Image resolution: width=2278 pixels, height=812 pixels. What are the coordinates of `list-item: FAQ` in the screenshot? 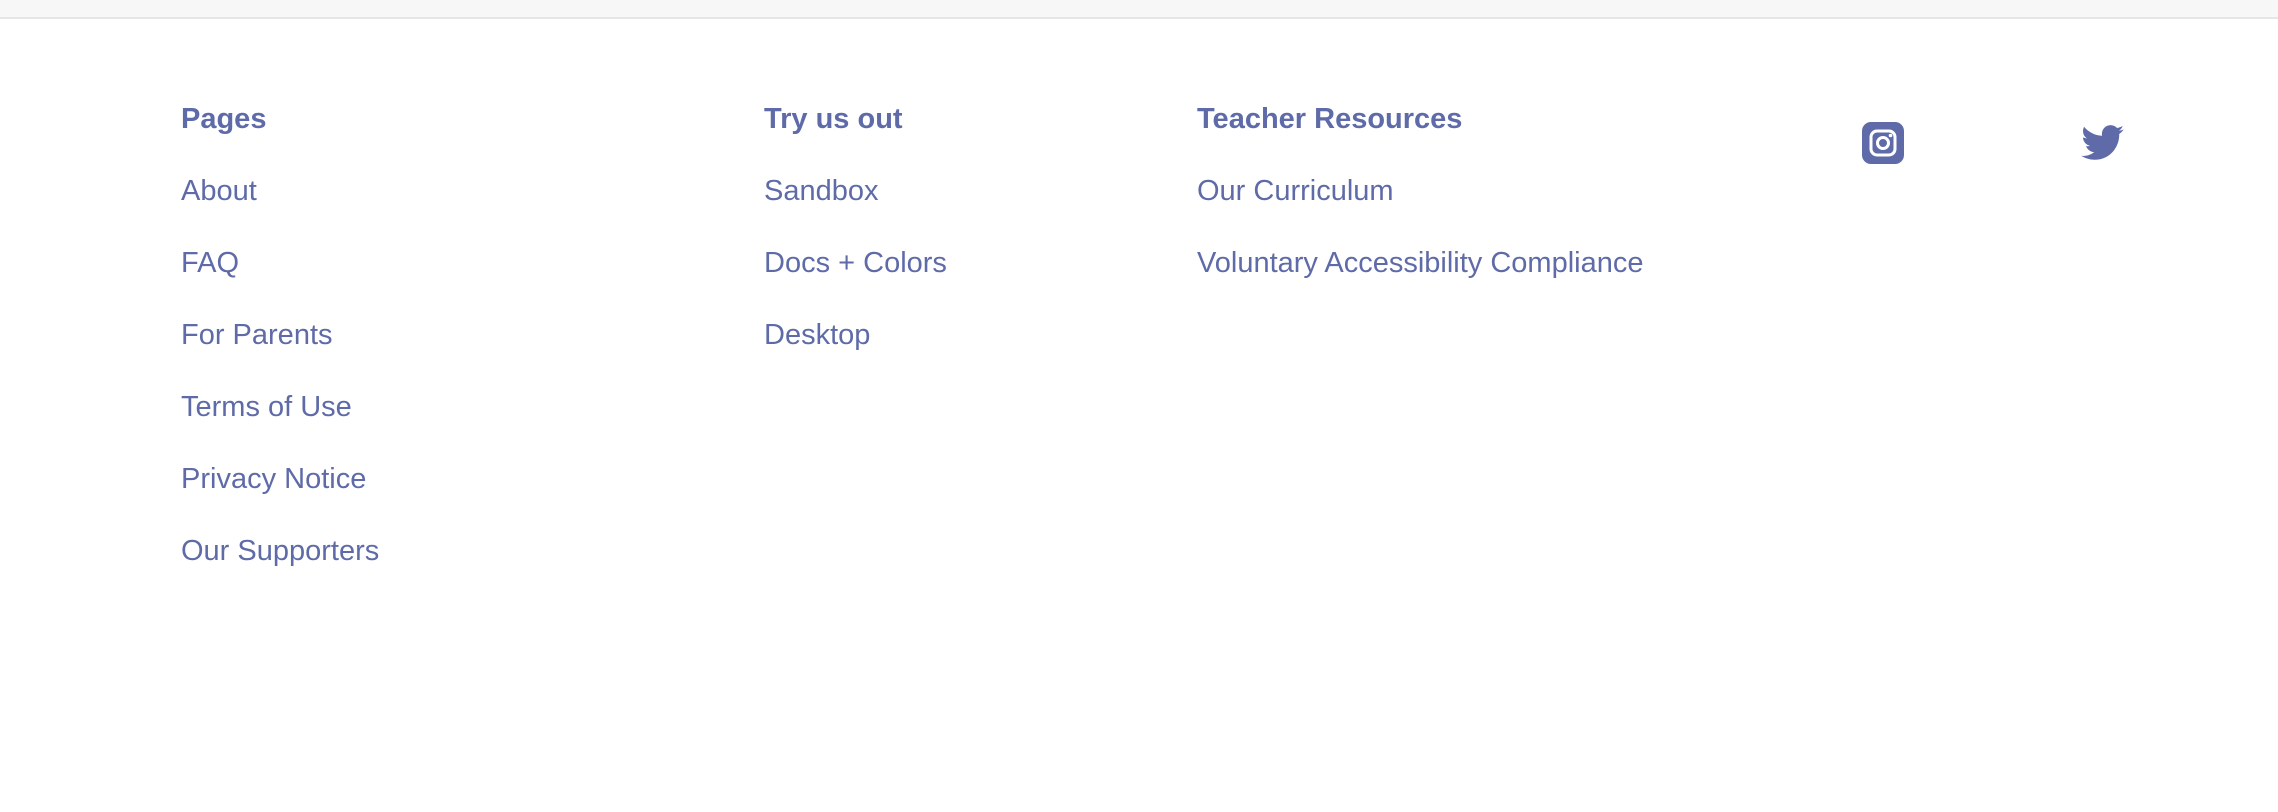 It's located at (280, 279).